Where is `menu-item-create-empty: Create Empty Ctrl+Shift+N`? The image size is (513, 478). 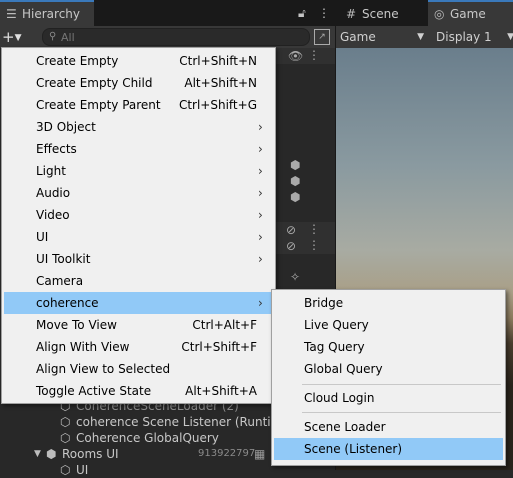
menu-item-create-empty: Create Empty Ctrl+Shift+N is located at coordinates (138, 61).